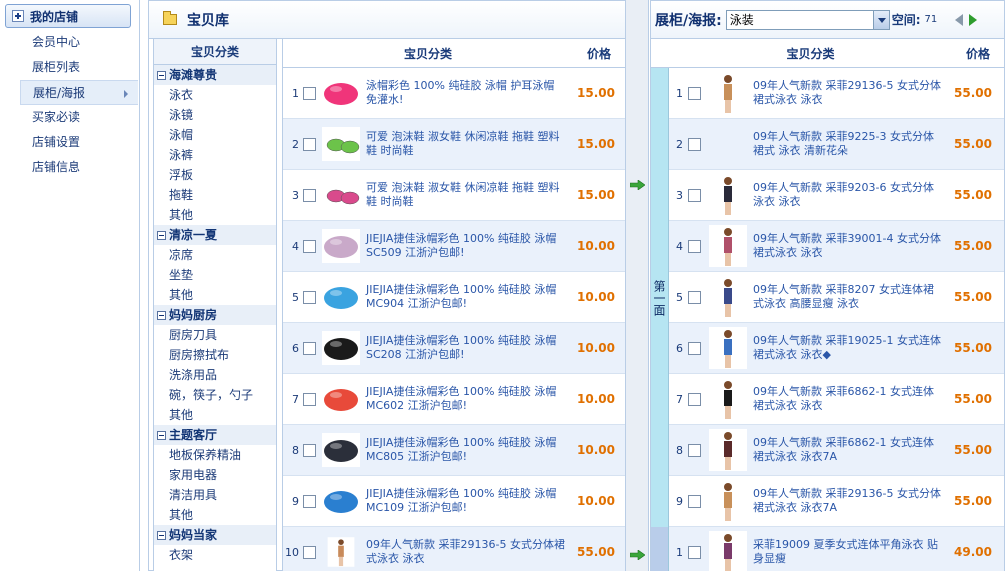 The image size is (1007, 571). What do you see at coordinates (959, 19) in the screenshot?
I see `prev-page-icon` at bounding box center [959, 19].